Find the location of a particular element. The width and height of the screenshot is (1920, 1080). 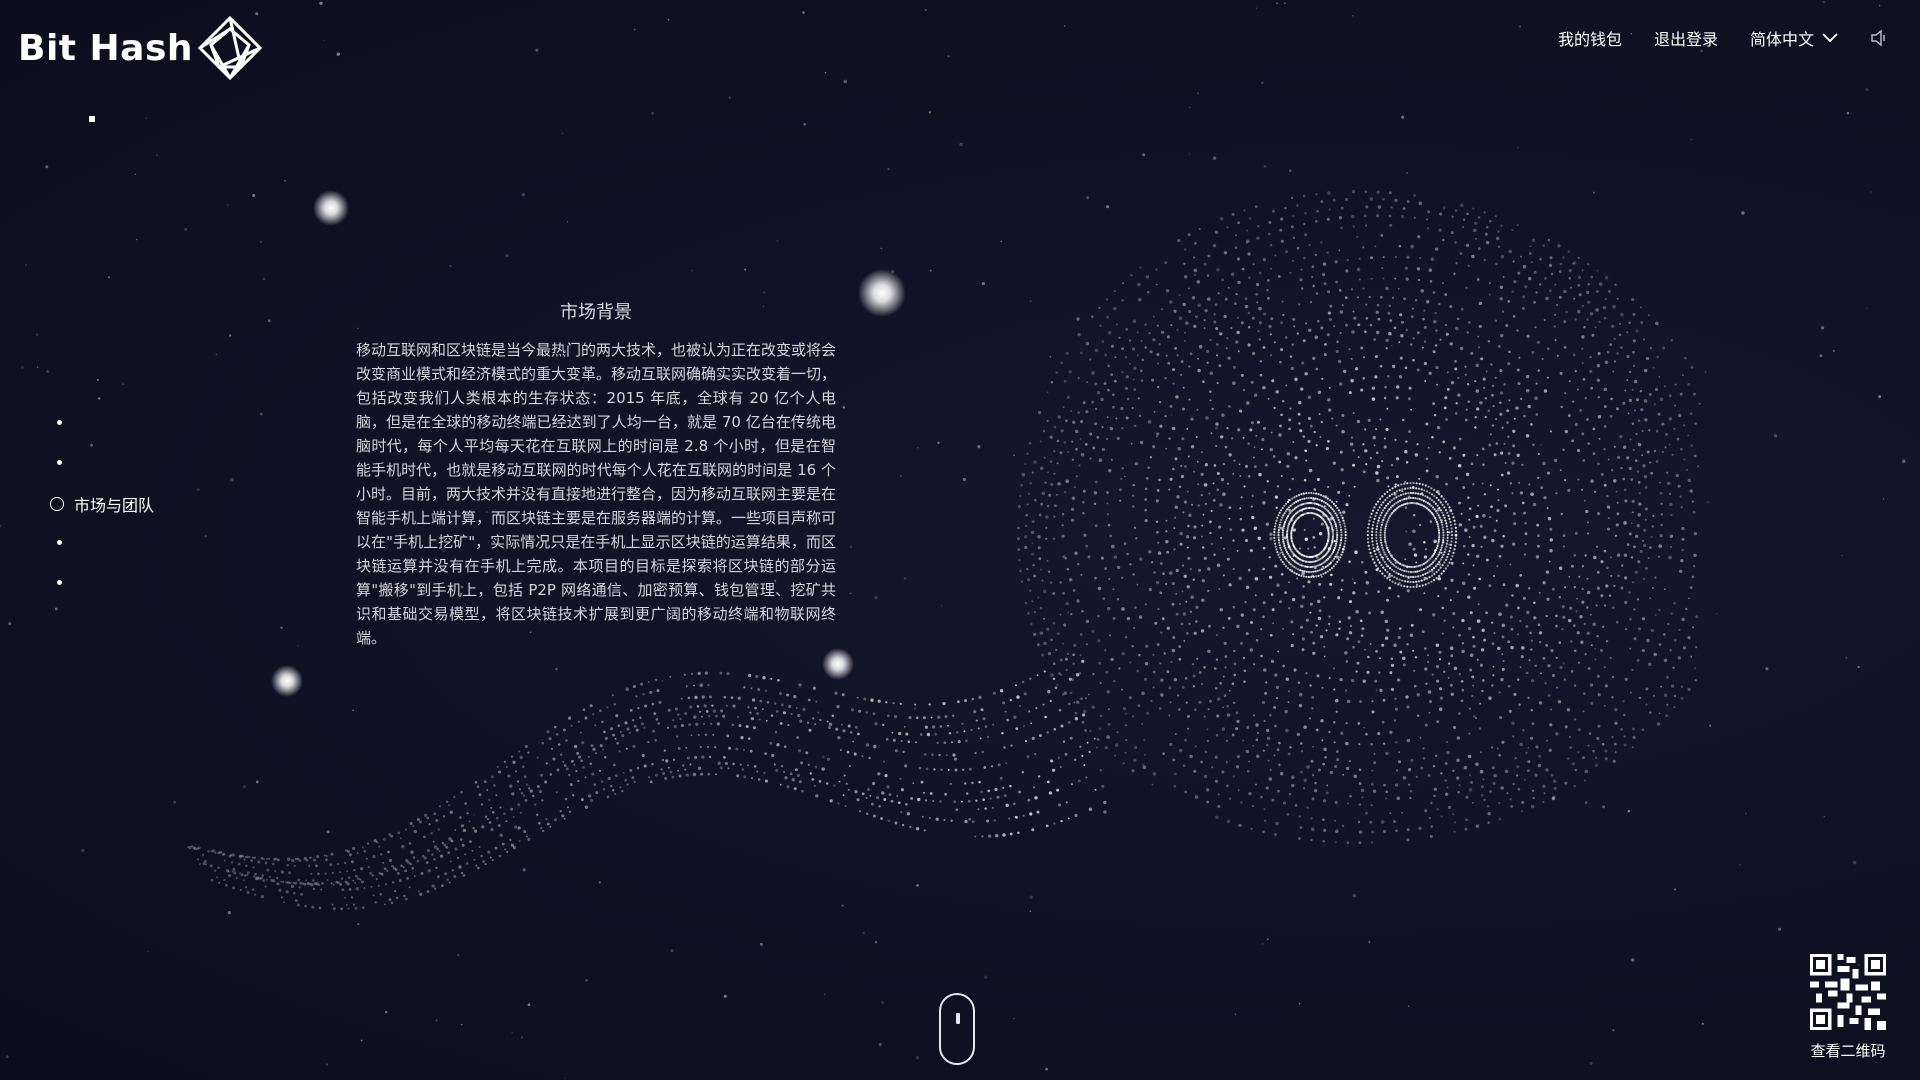

top-nav: 我的钱包 退出登录 简体中文 is located at coordinates (1724, 38).